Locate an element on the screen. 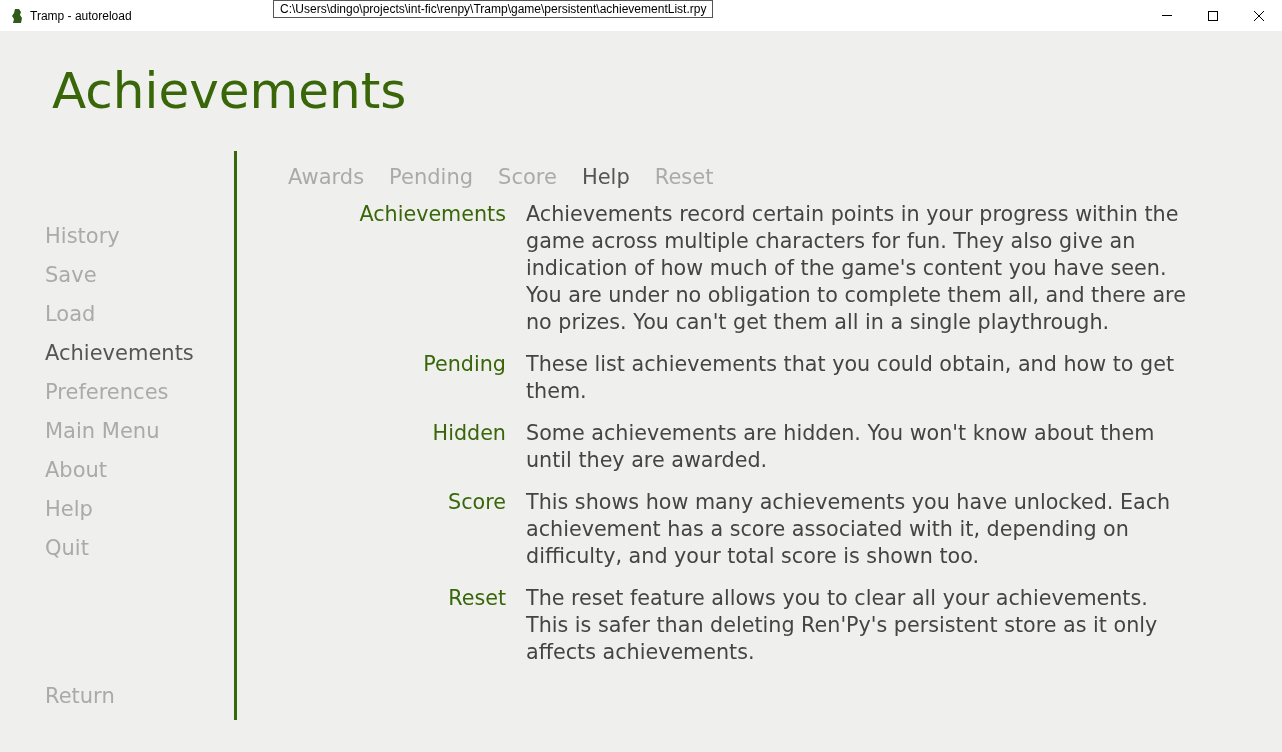  help-text: Achievements record certain points in your progress within the game across multiple characters for fun. They also give an indication of how much of the game's content you have seen. is located at coordinates (853, 241).